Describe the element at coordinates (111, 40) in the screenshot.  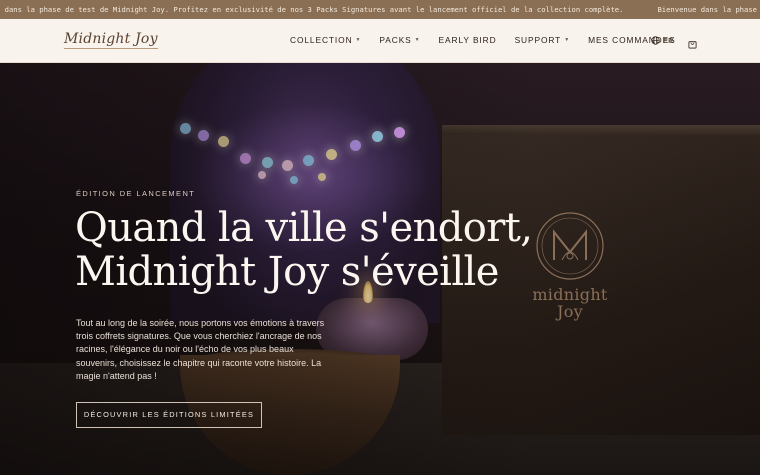
I see `site-logo: Midnight Joy` at that location.